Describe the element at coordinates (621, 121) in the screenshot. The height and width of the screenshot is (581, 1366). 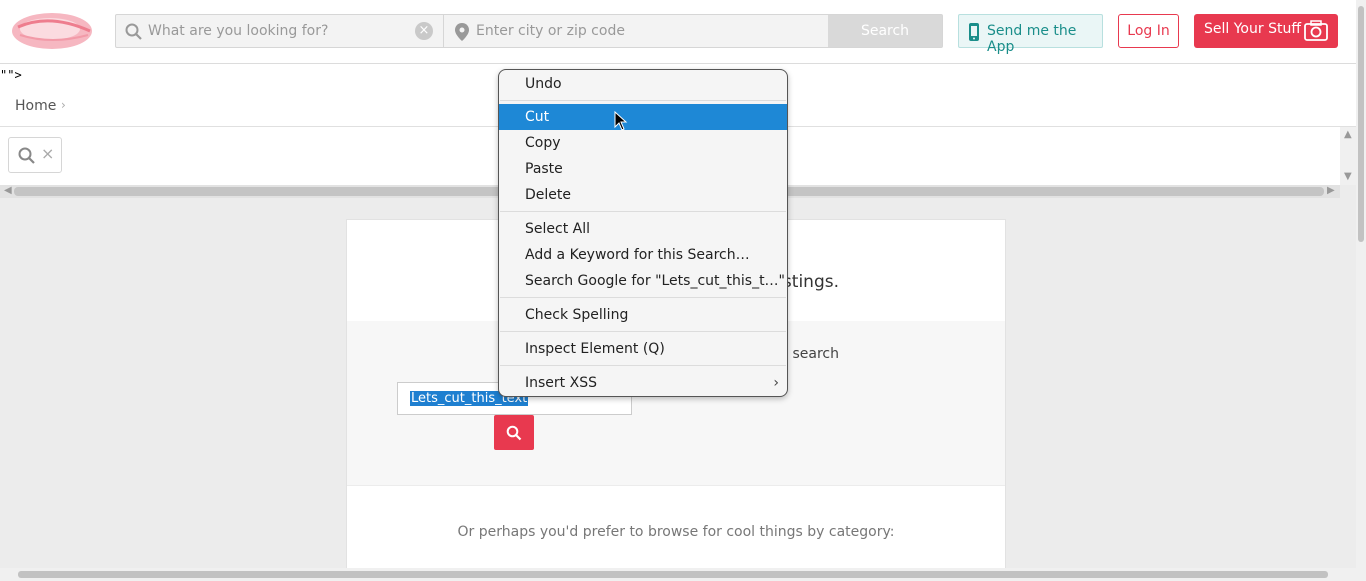
I see `cursor-icon` at that location.